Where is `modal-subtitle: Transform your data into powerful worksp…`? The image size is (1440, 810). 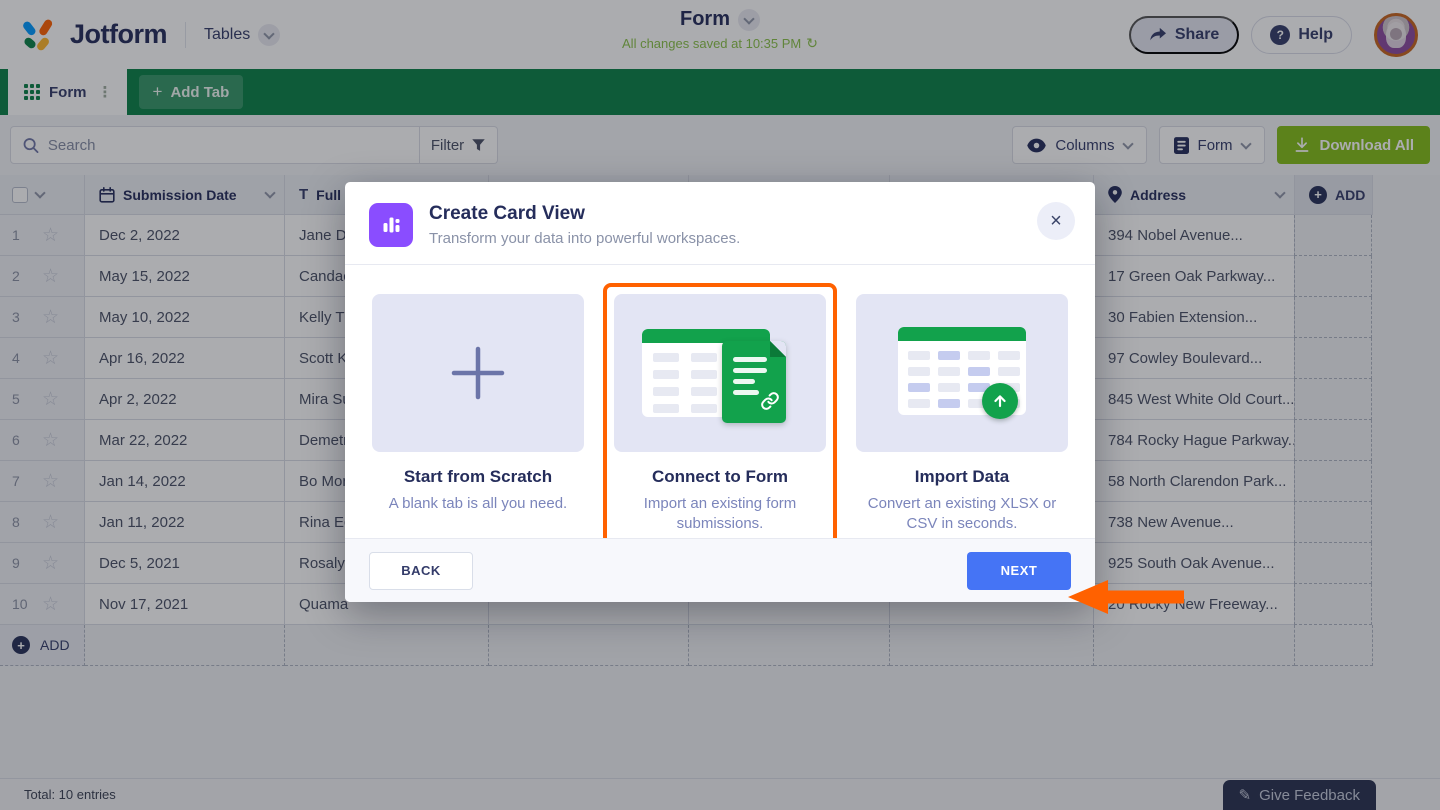 modal-subtitle: Transform your data into powerful worksp… is located at coordinates (585, 238).